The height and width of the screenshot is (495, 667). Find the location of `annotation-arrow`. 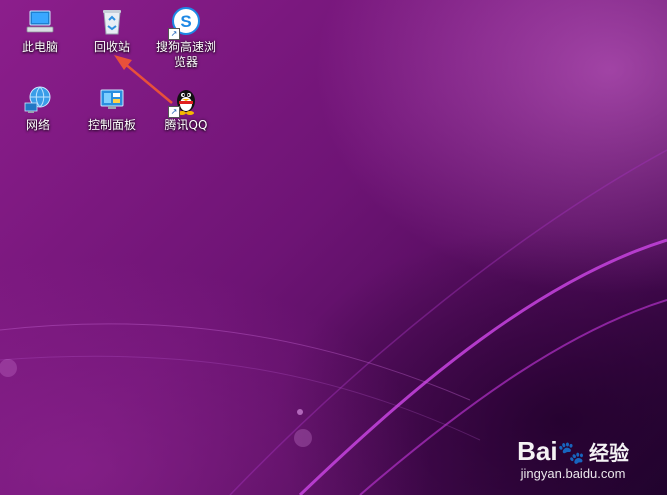

annotation-arrow is located at coordinates (143, 79).